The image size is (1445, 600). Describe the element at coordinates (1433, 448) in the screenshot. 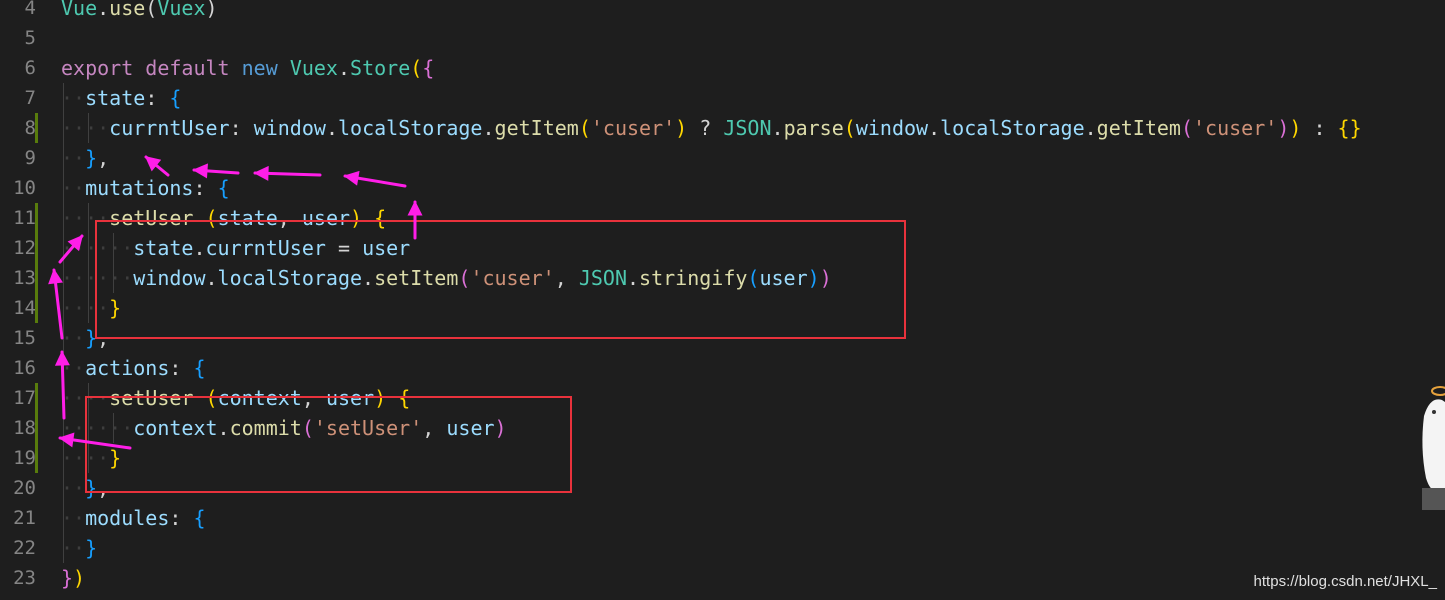

I see `mascot-sticker` at that location.